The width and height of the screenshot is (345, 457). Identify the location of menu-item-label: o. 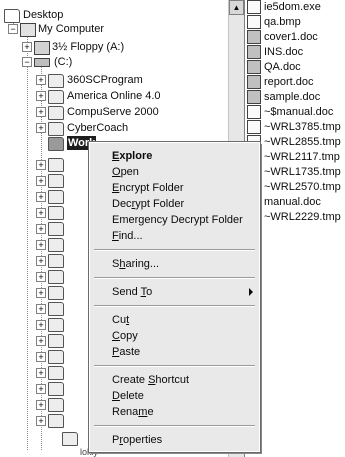
(149, 292).